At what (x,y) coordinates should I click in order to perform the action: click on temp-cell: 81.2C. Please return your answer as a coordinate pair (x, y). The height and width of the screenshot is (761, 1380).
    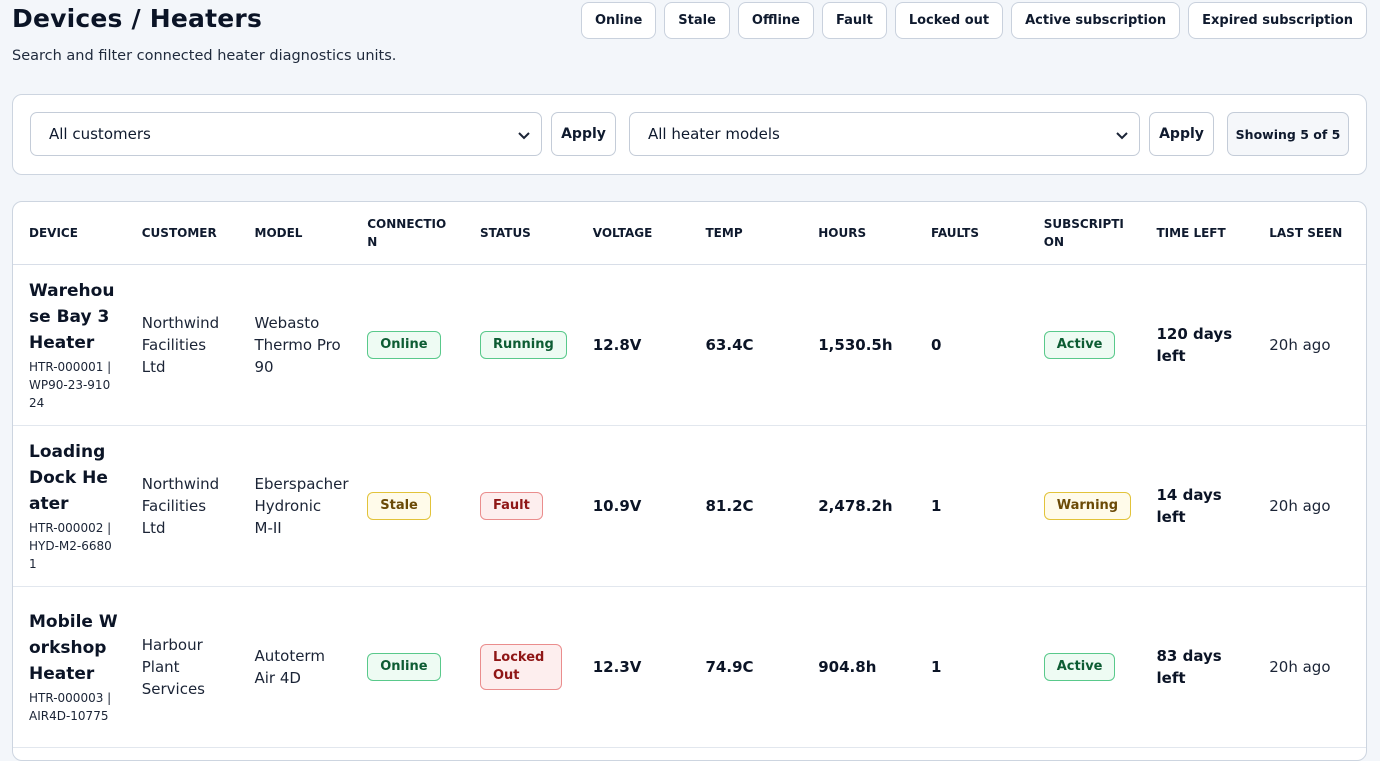
    Looking at the image, I should click on (746, 506).